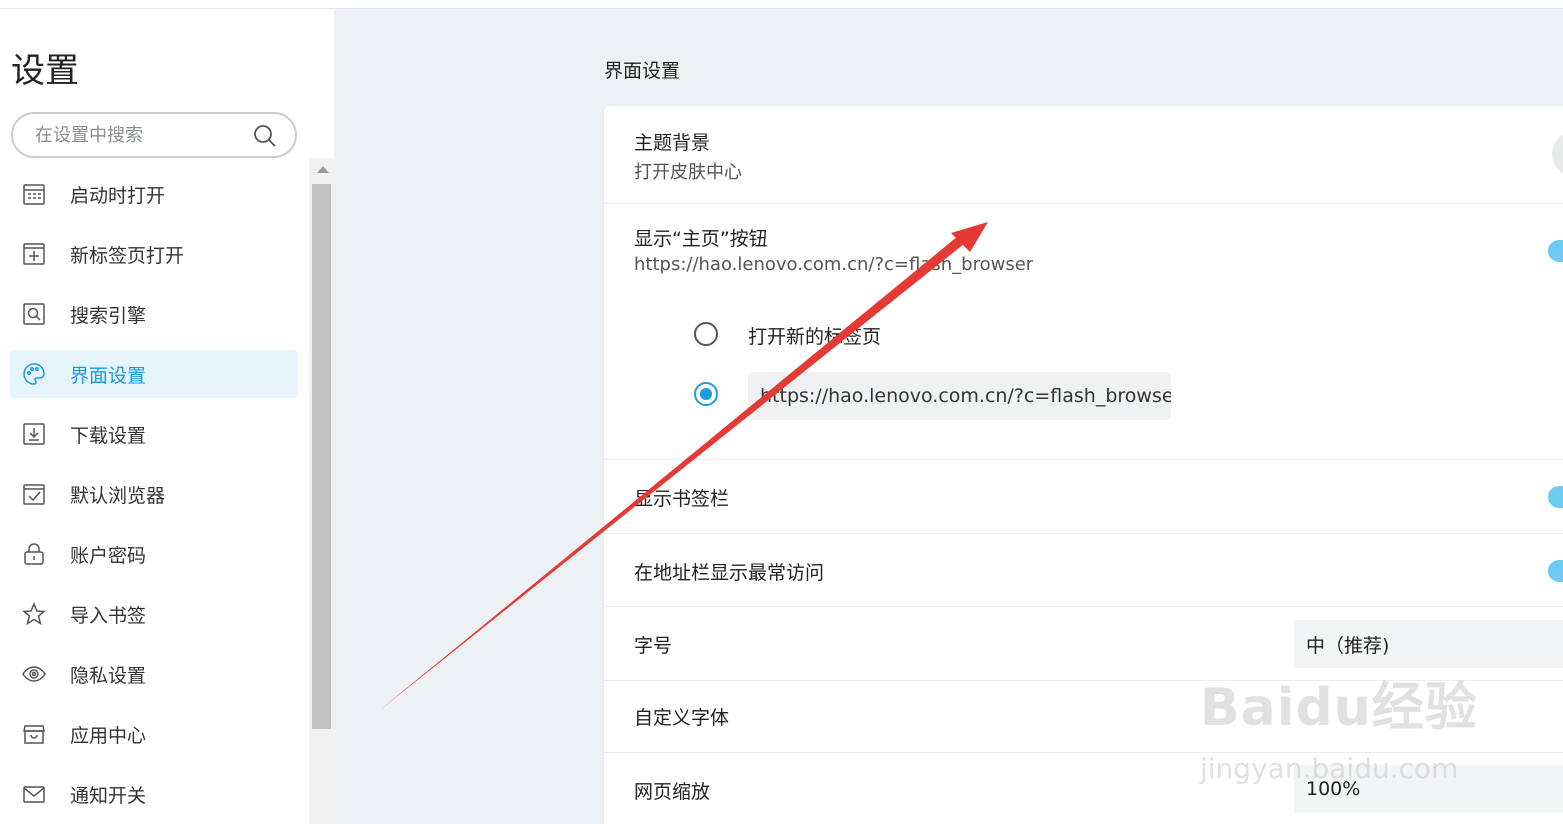 The height and width of the screenshot is (824, 1563). Describe the element at coordinates (701, 239) in the screenshot. I see `home-button-title: 显示“主页”按钮` at that location.